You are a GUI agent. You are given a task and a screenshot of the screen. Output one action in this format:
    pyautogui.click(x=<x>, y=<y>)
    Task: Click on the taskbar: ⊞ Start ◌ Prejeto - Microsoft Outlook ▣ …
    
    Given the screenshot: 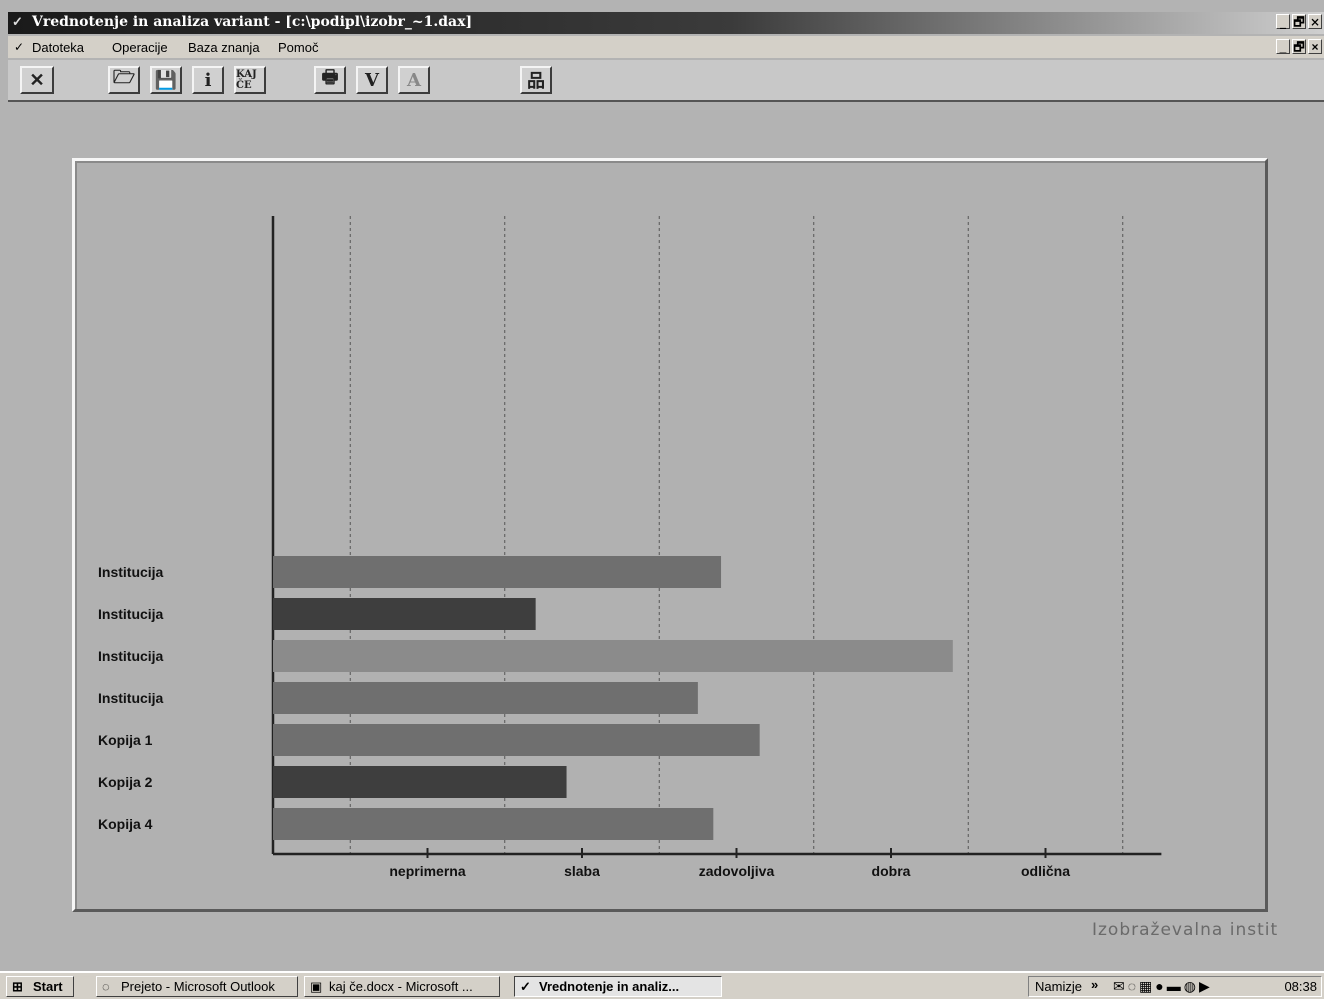 What is the action you would take?
    pyautogui.click(x=662, y=985)
    